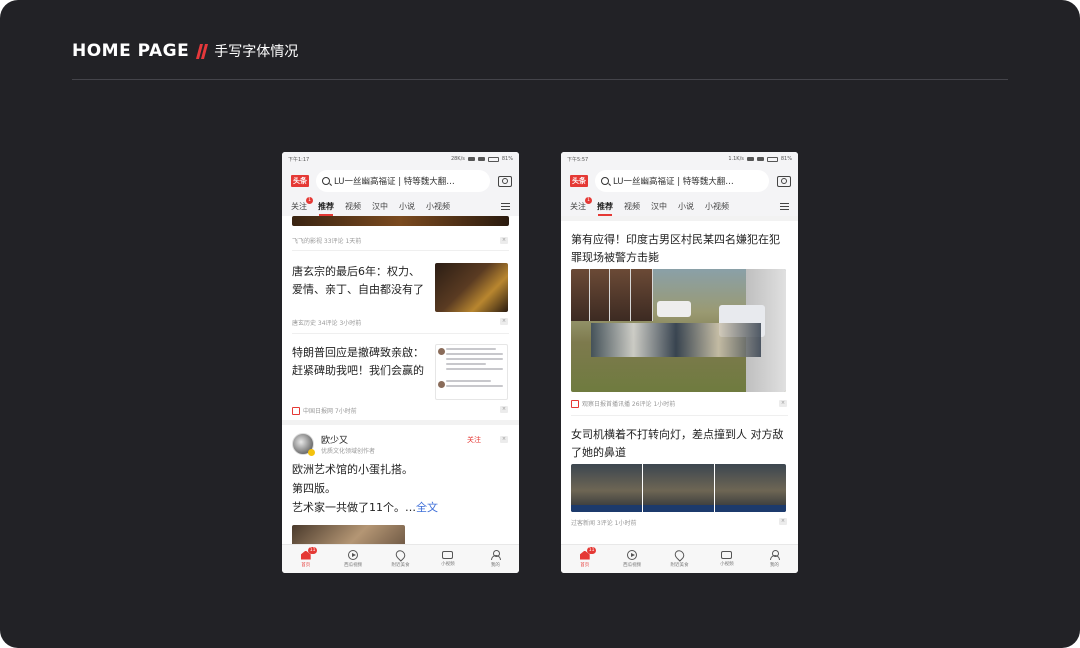  I want to click on post-user-desc: 优质文化领域创作者, so click(348, 451).